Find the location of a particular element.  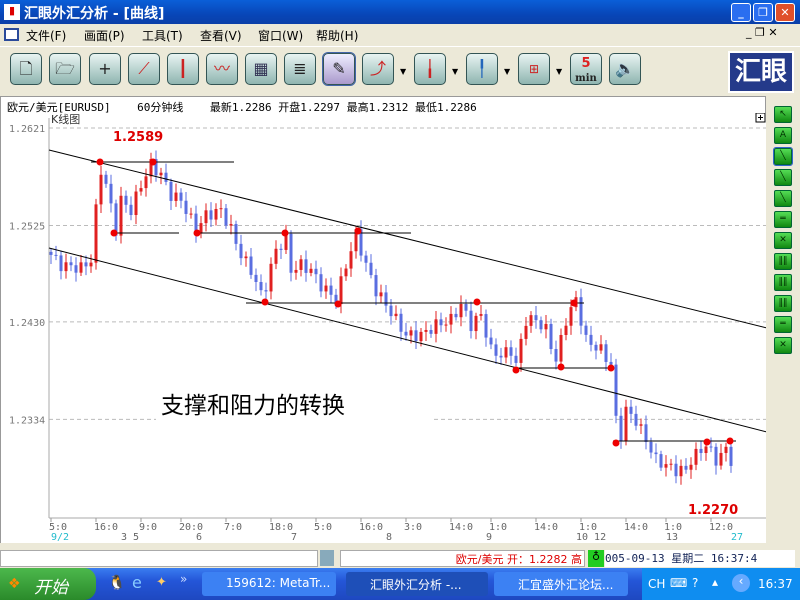

sound-button: 🔈 is located at coordinates (625, 69).